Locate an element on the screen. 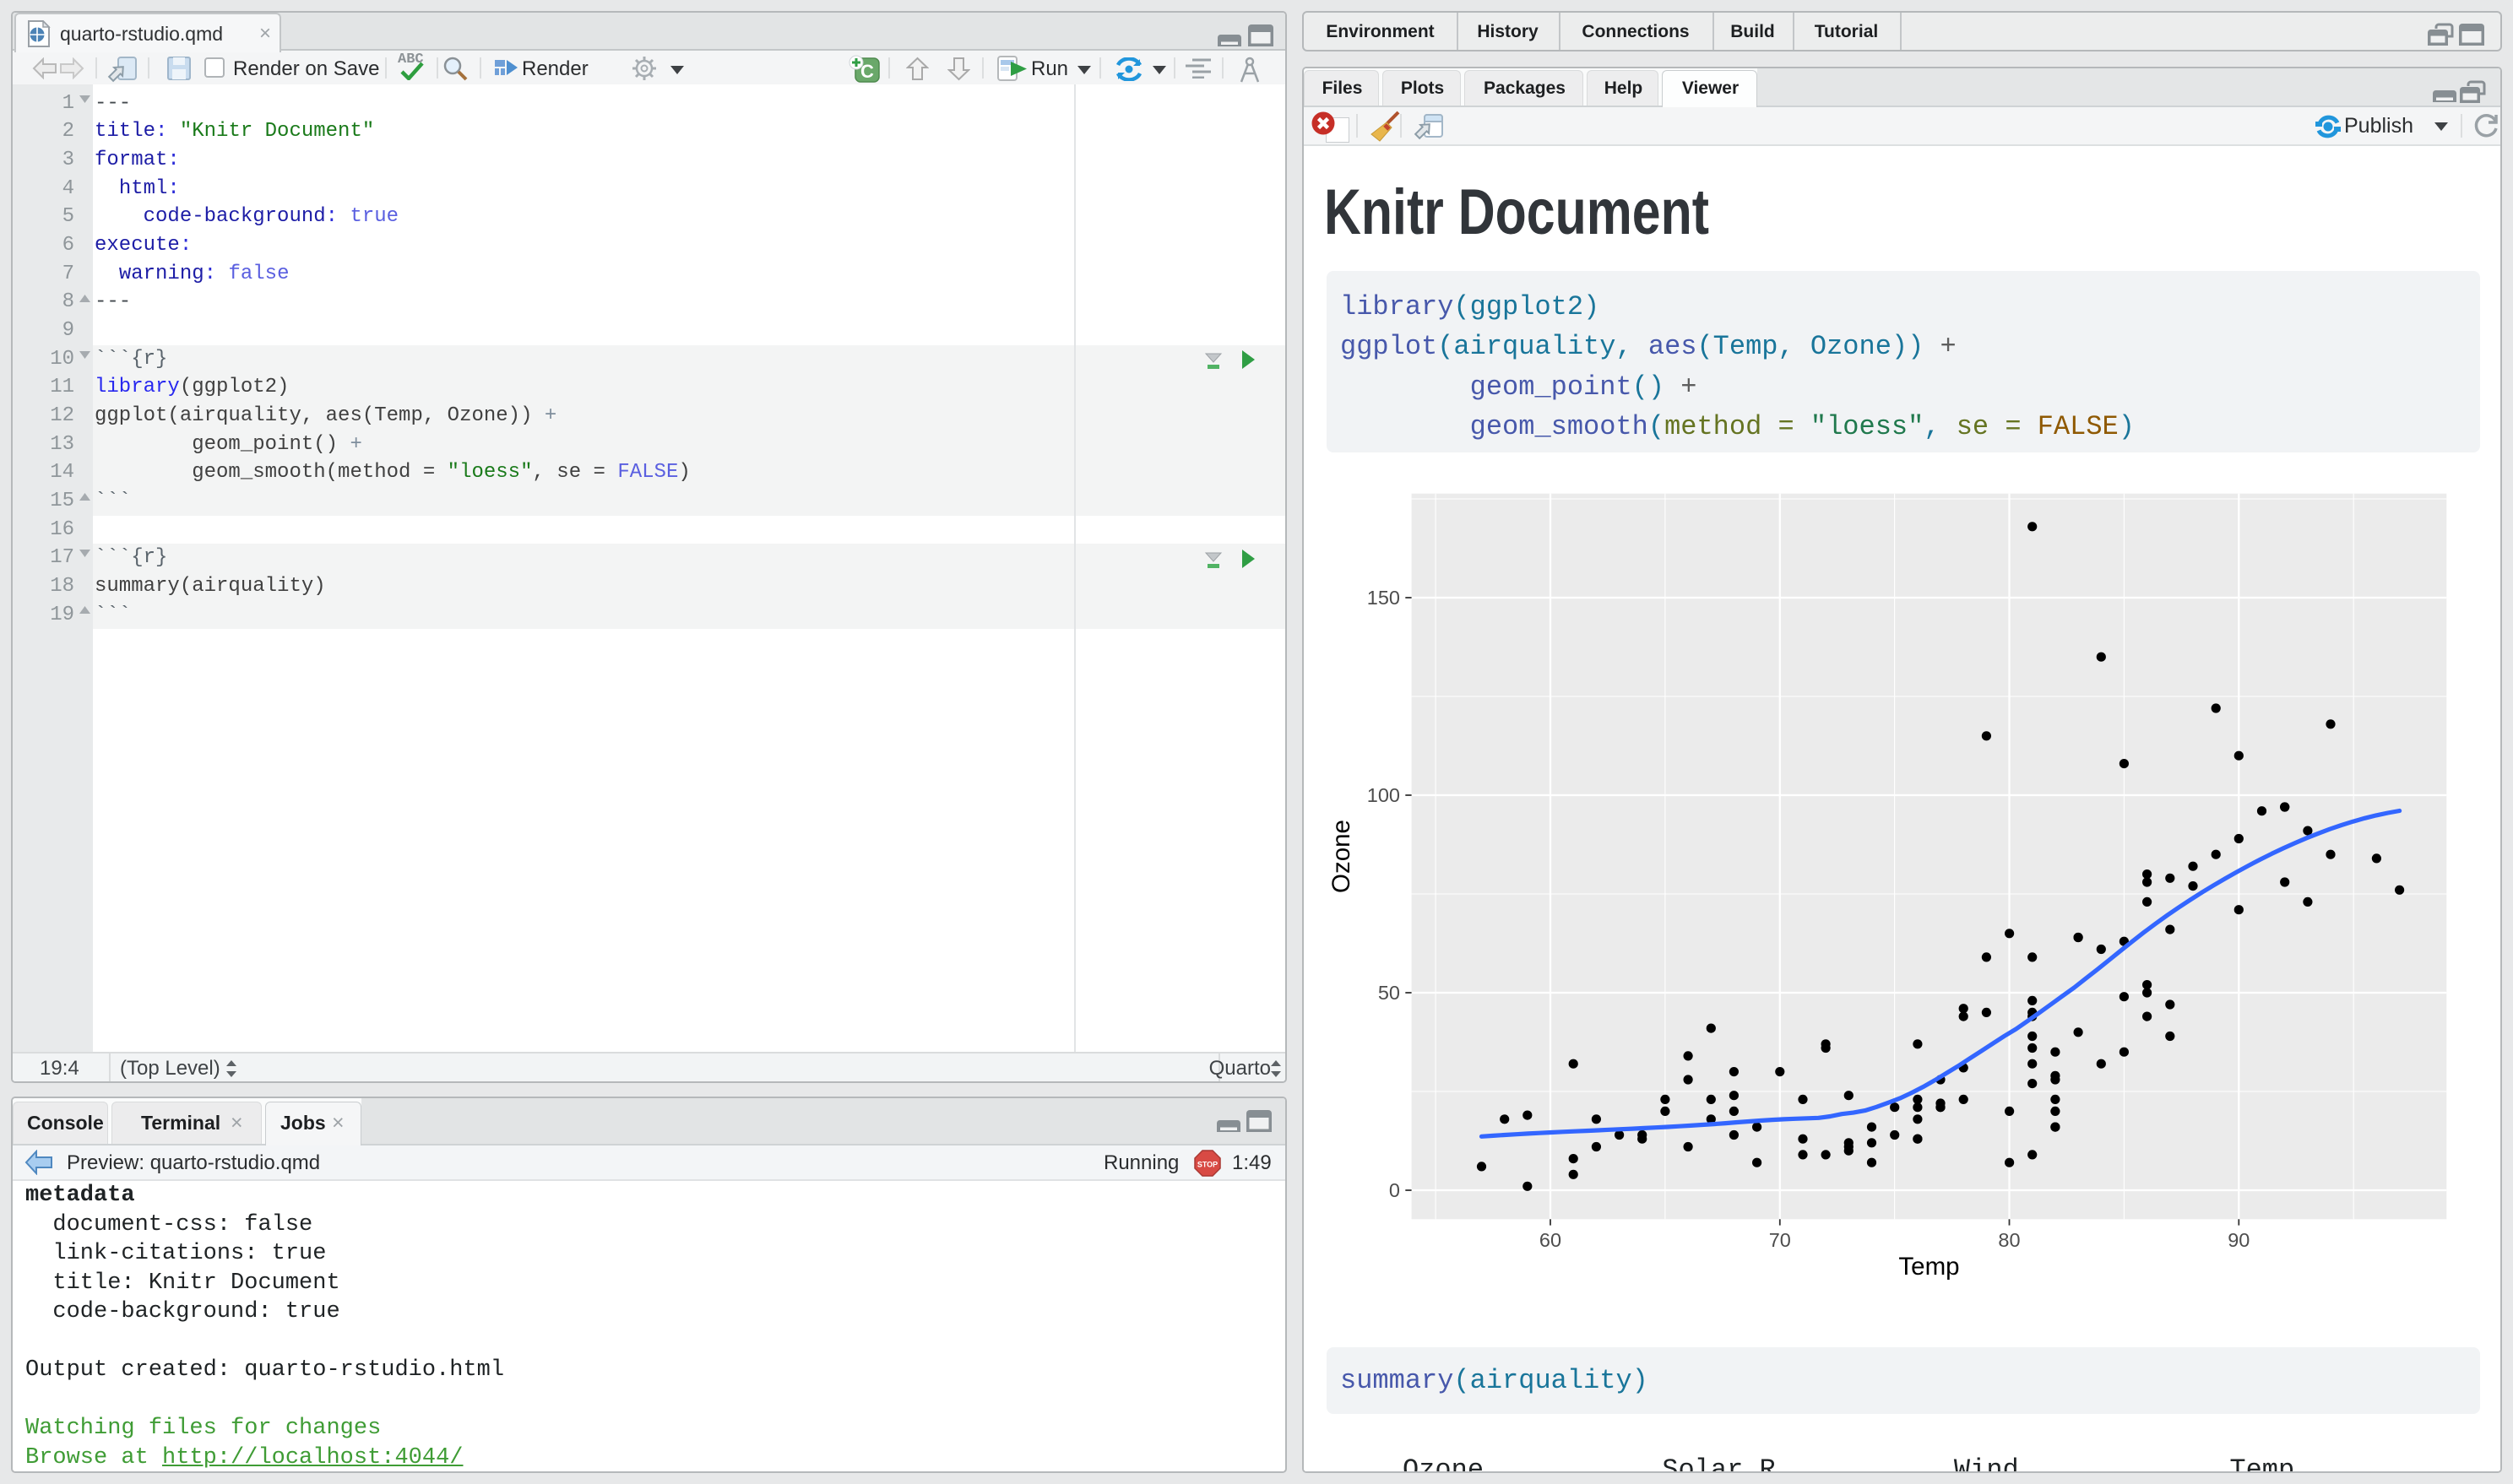 This screenshot has width=2513, height=1484. svg-text: 60 is located at coordinates (1550, 1240).